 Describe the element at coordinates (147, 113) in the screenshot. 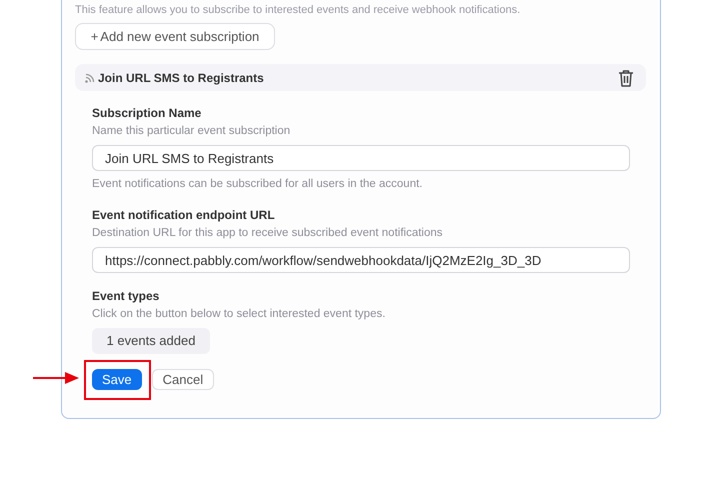

I see `field-label: Subscription Name` at that location.